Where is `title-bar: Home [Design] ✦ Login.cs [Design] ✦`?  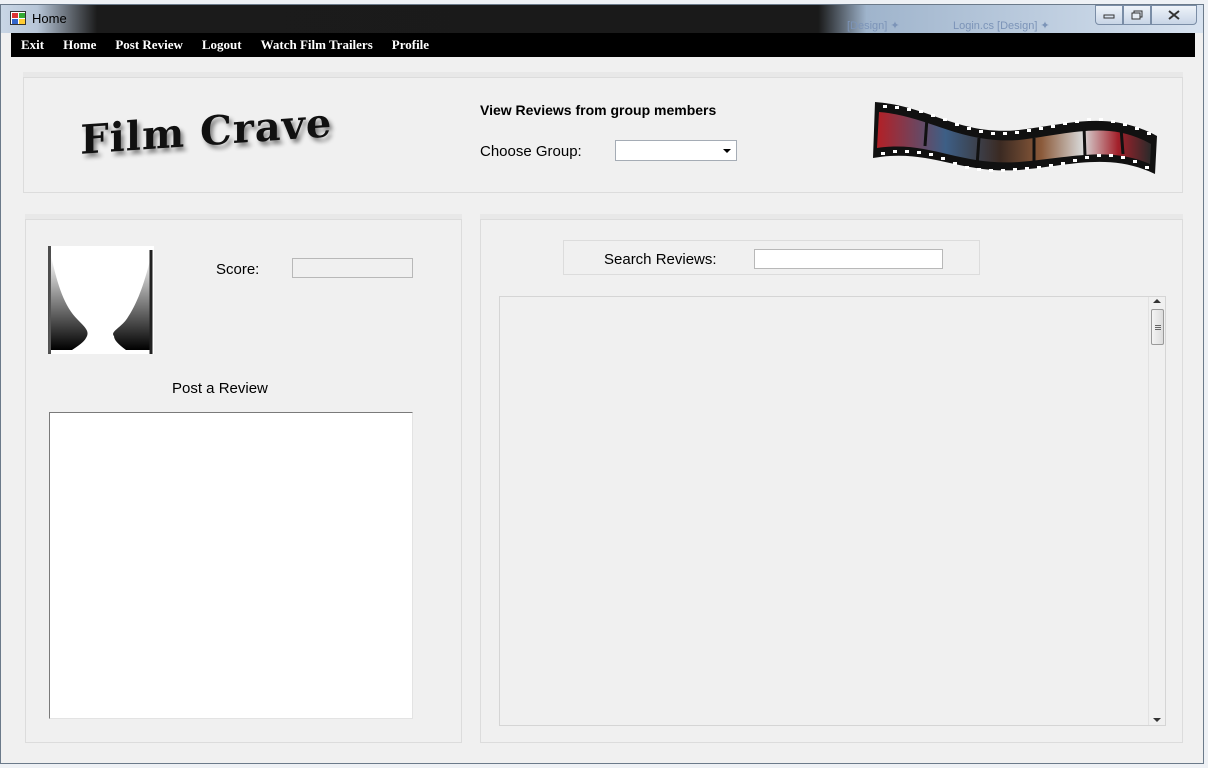 title-bar: Home [Design] ✦ Login.cs [Design] ✦ is located at coordinates (602, 19).